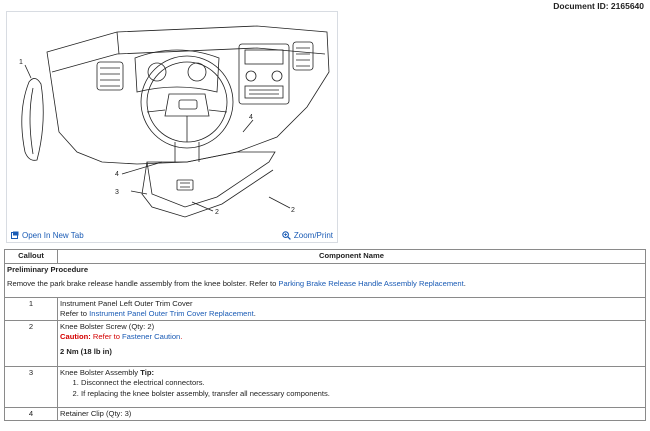 The height and width of the screenshot is (431, 650). Describe the element at coordinates (254, 313) in the screenshot. I see `refer-end-1: .` at that location.